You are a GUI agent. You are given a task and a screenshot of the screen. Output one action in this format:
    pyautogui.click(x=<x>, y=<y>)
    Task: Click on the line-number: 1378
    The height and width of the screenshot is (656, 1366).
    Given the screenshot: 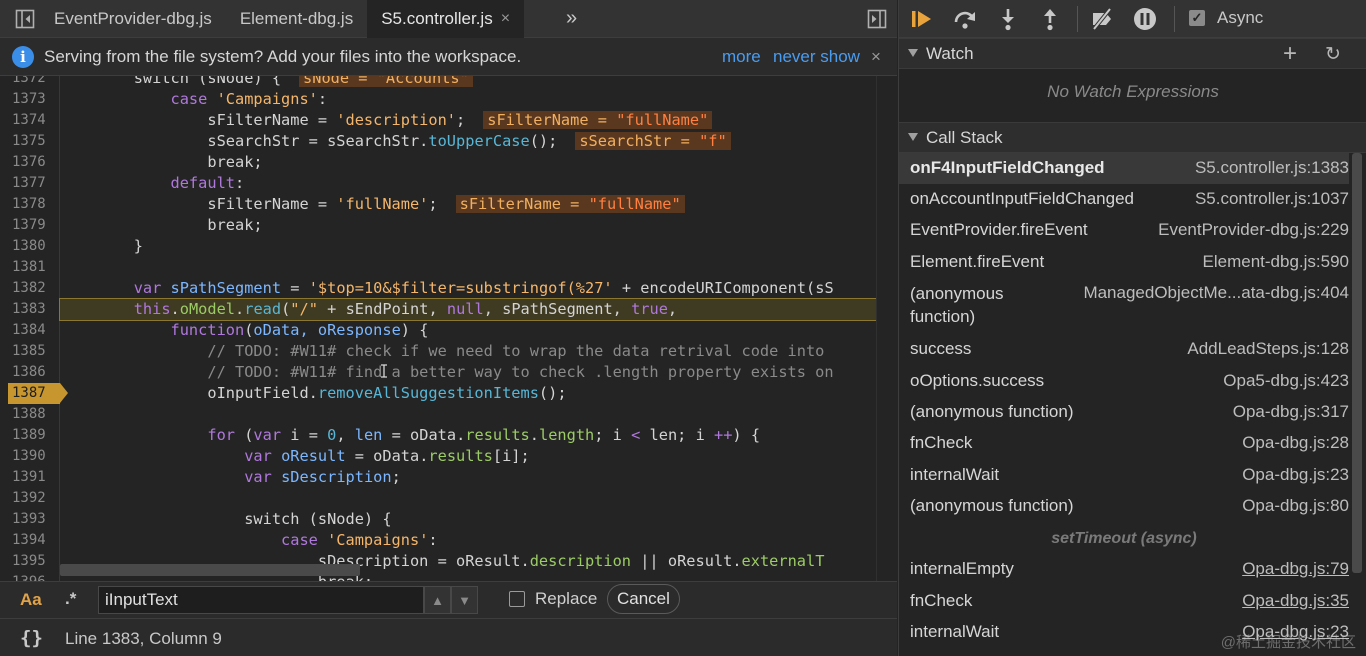 What is the action you would take?
    pyautogui.click(x=34, y=204)
    